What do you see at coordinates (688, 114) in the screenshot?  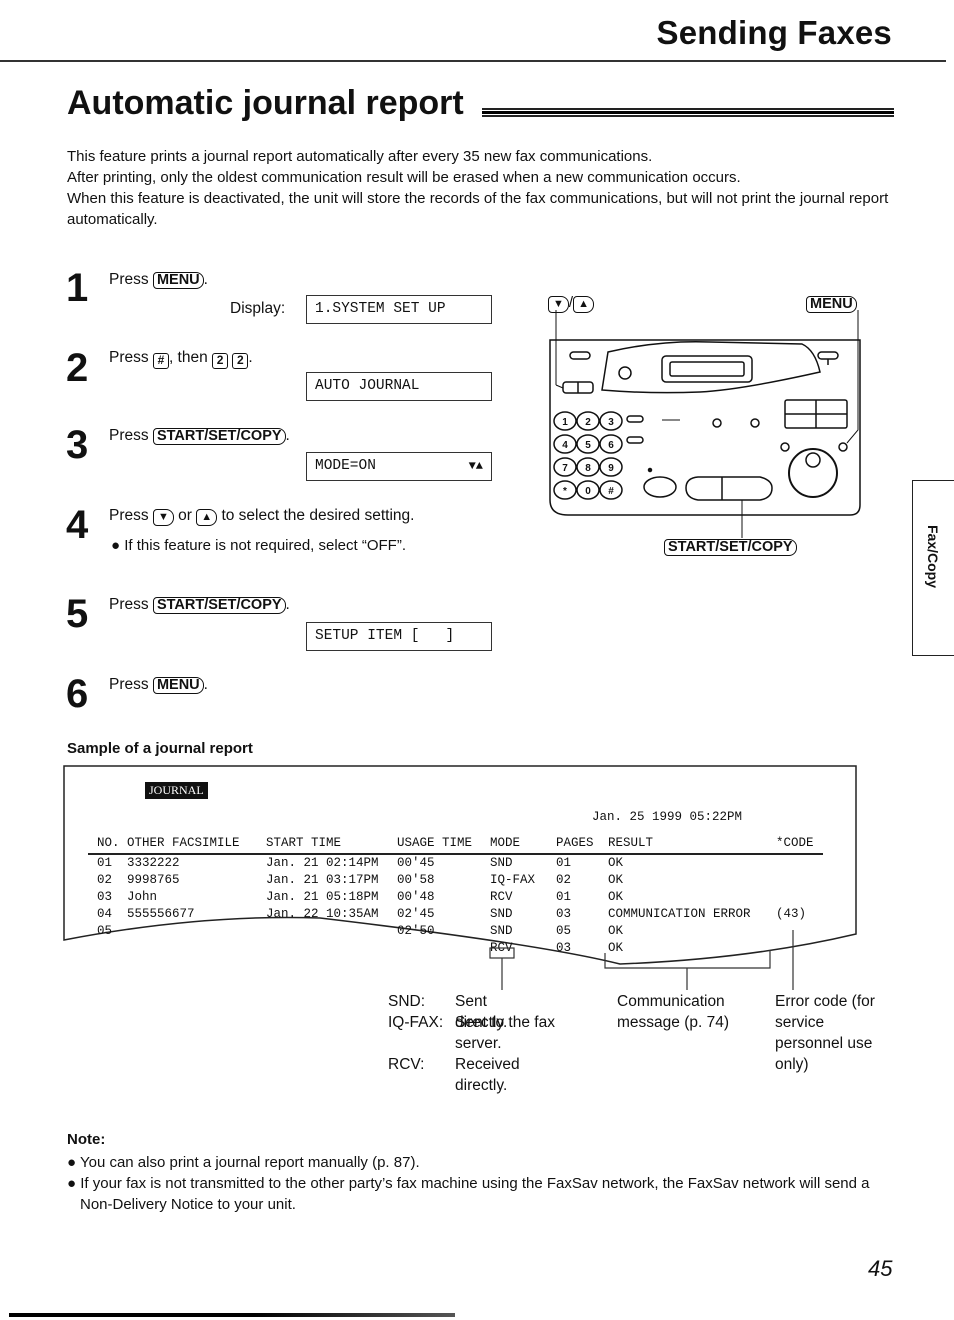 I see `title-decoration-rules` at bounding box center [688, 114].